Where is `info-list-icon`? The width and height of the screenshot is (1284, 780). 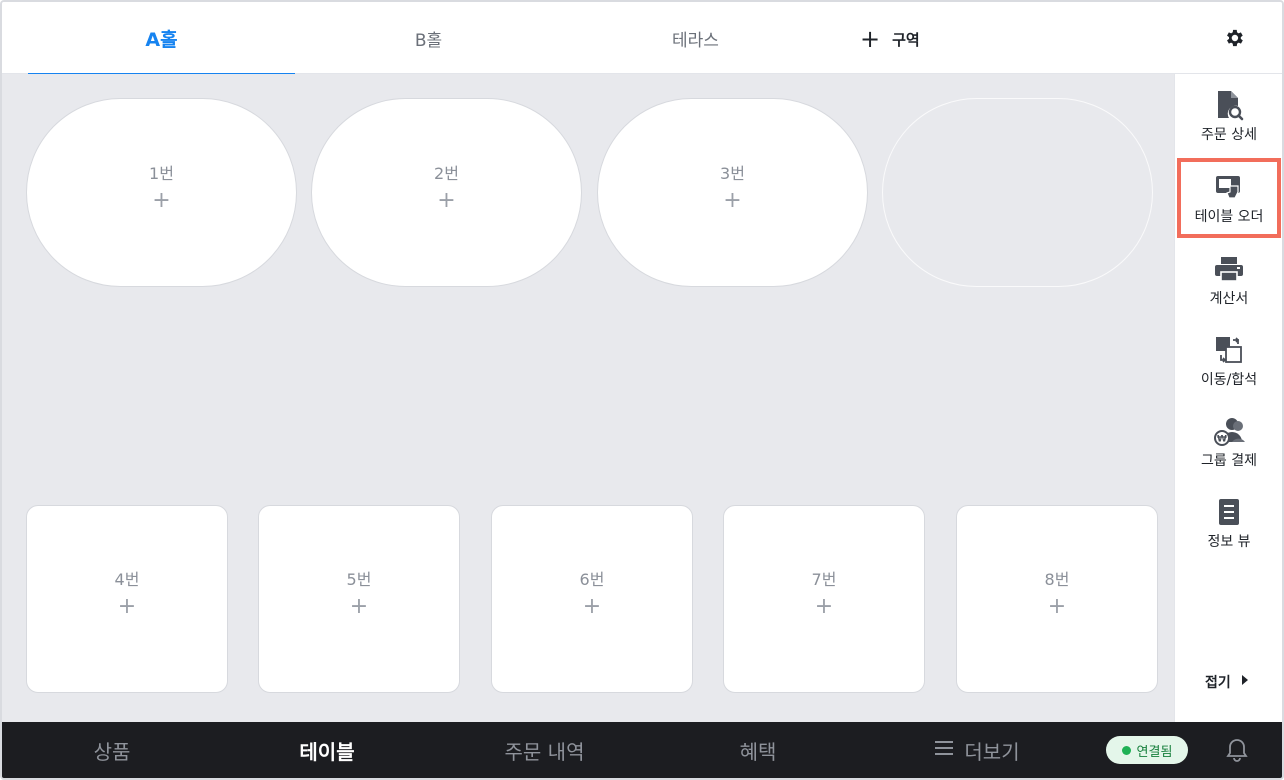 info-list-icon is located at coordinates (1229, 512).